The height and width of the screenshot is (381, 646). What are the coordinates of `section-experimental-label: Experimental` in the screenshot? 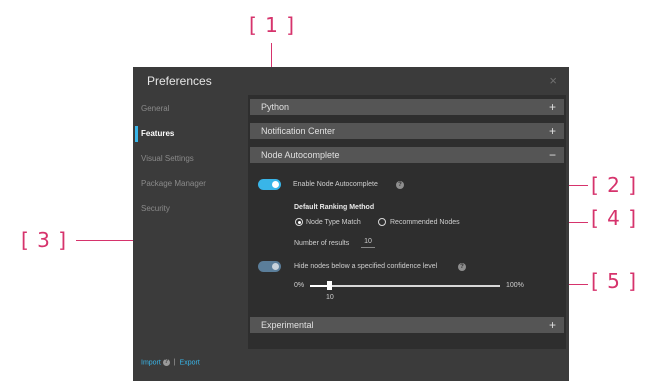 It's located at (287, 325).